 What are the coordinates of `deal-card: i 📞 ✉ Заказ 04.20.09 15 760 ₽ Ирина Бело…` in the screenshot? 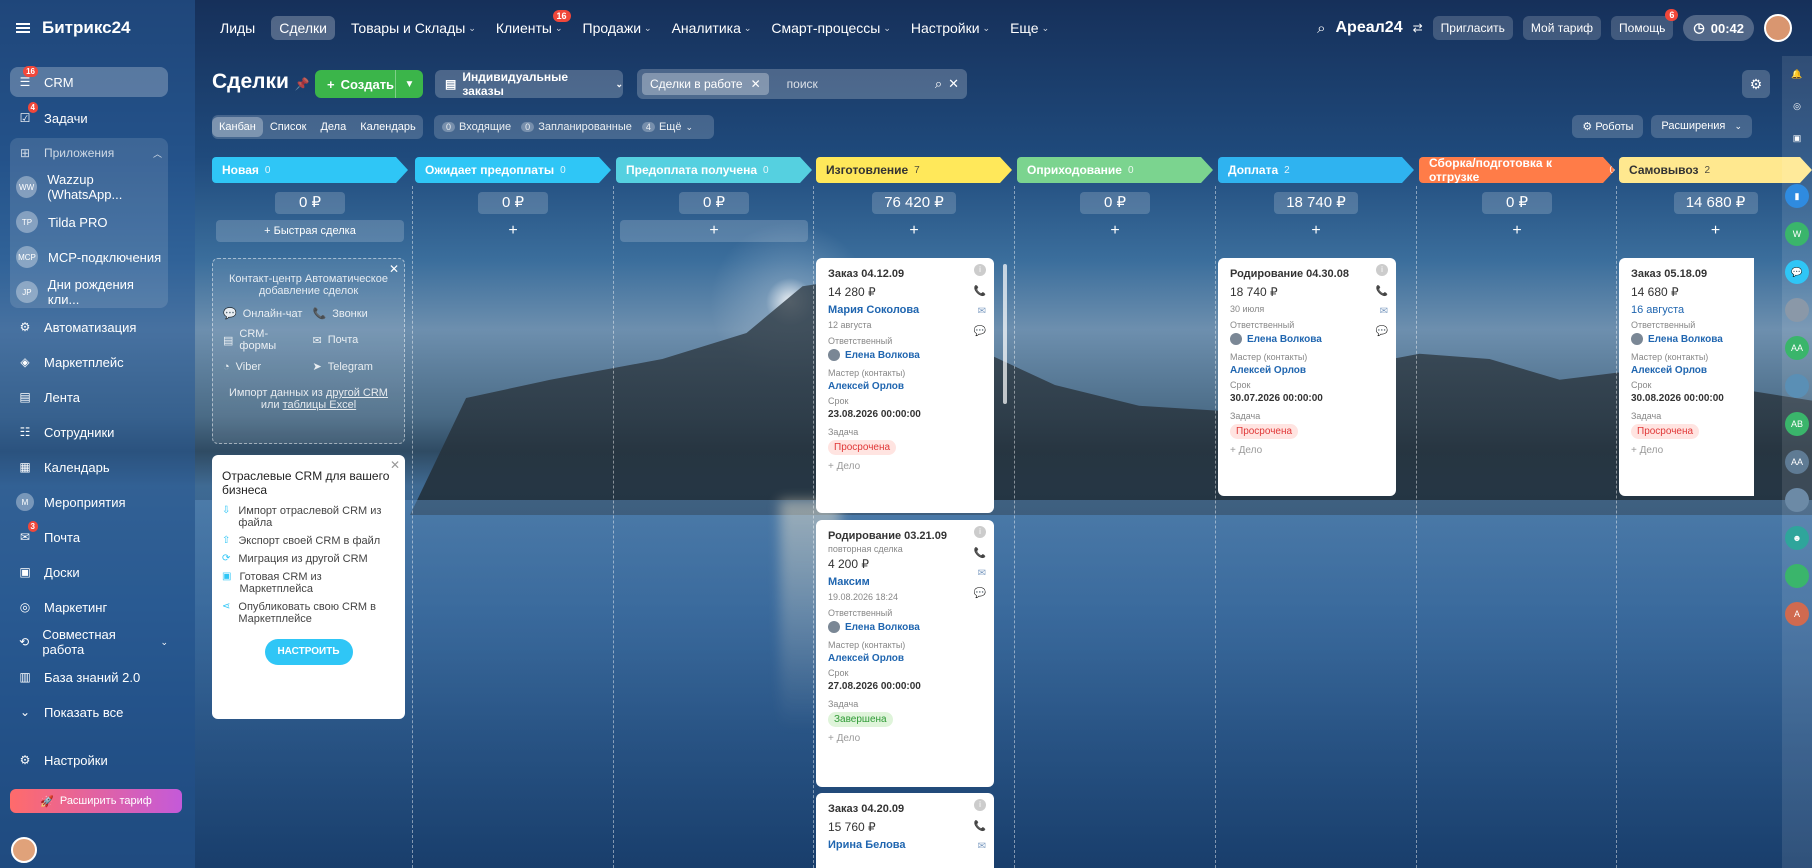 It's located at (905, 830).